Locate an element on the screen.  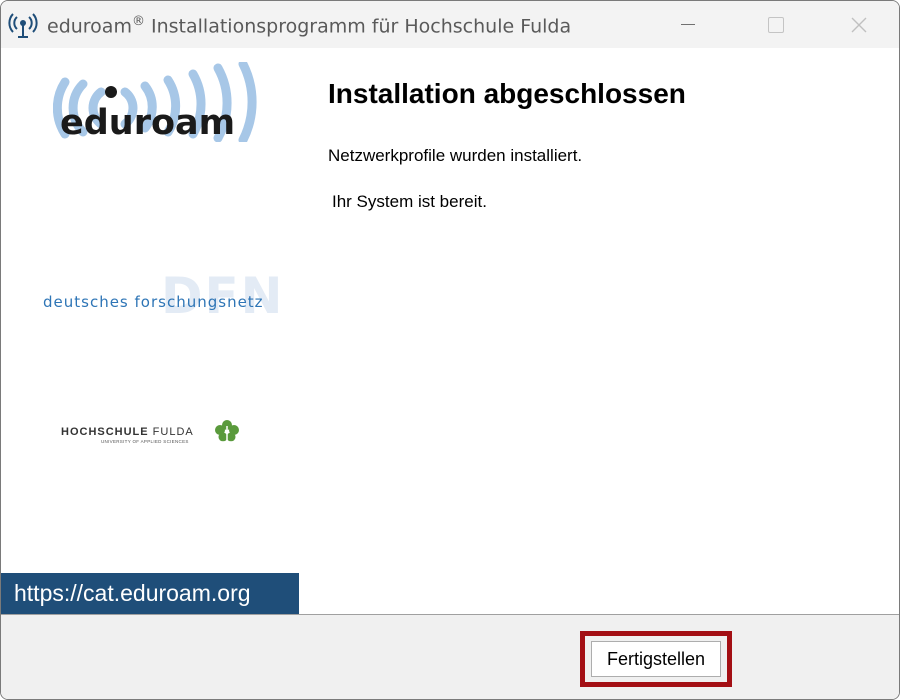
eduroam-antenna-icon is located at coordinates (23, 25).